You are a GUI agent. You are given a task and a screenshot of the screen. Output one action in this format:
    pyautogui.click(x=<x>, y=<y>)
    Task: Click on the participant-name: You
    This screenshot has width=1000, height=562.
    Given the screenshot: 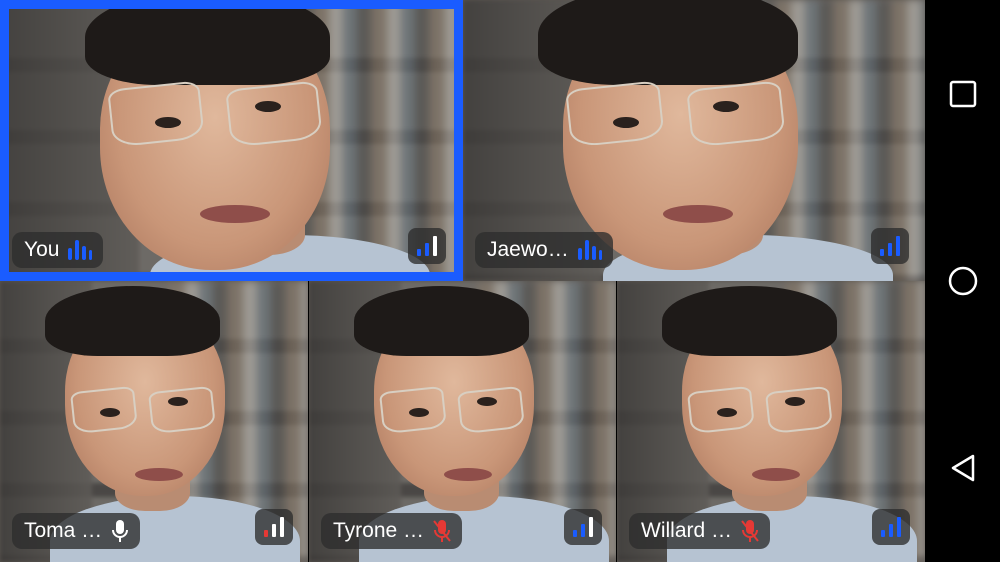 What is the action you would take?
    pyautogui.click(x=42, y=249)
    